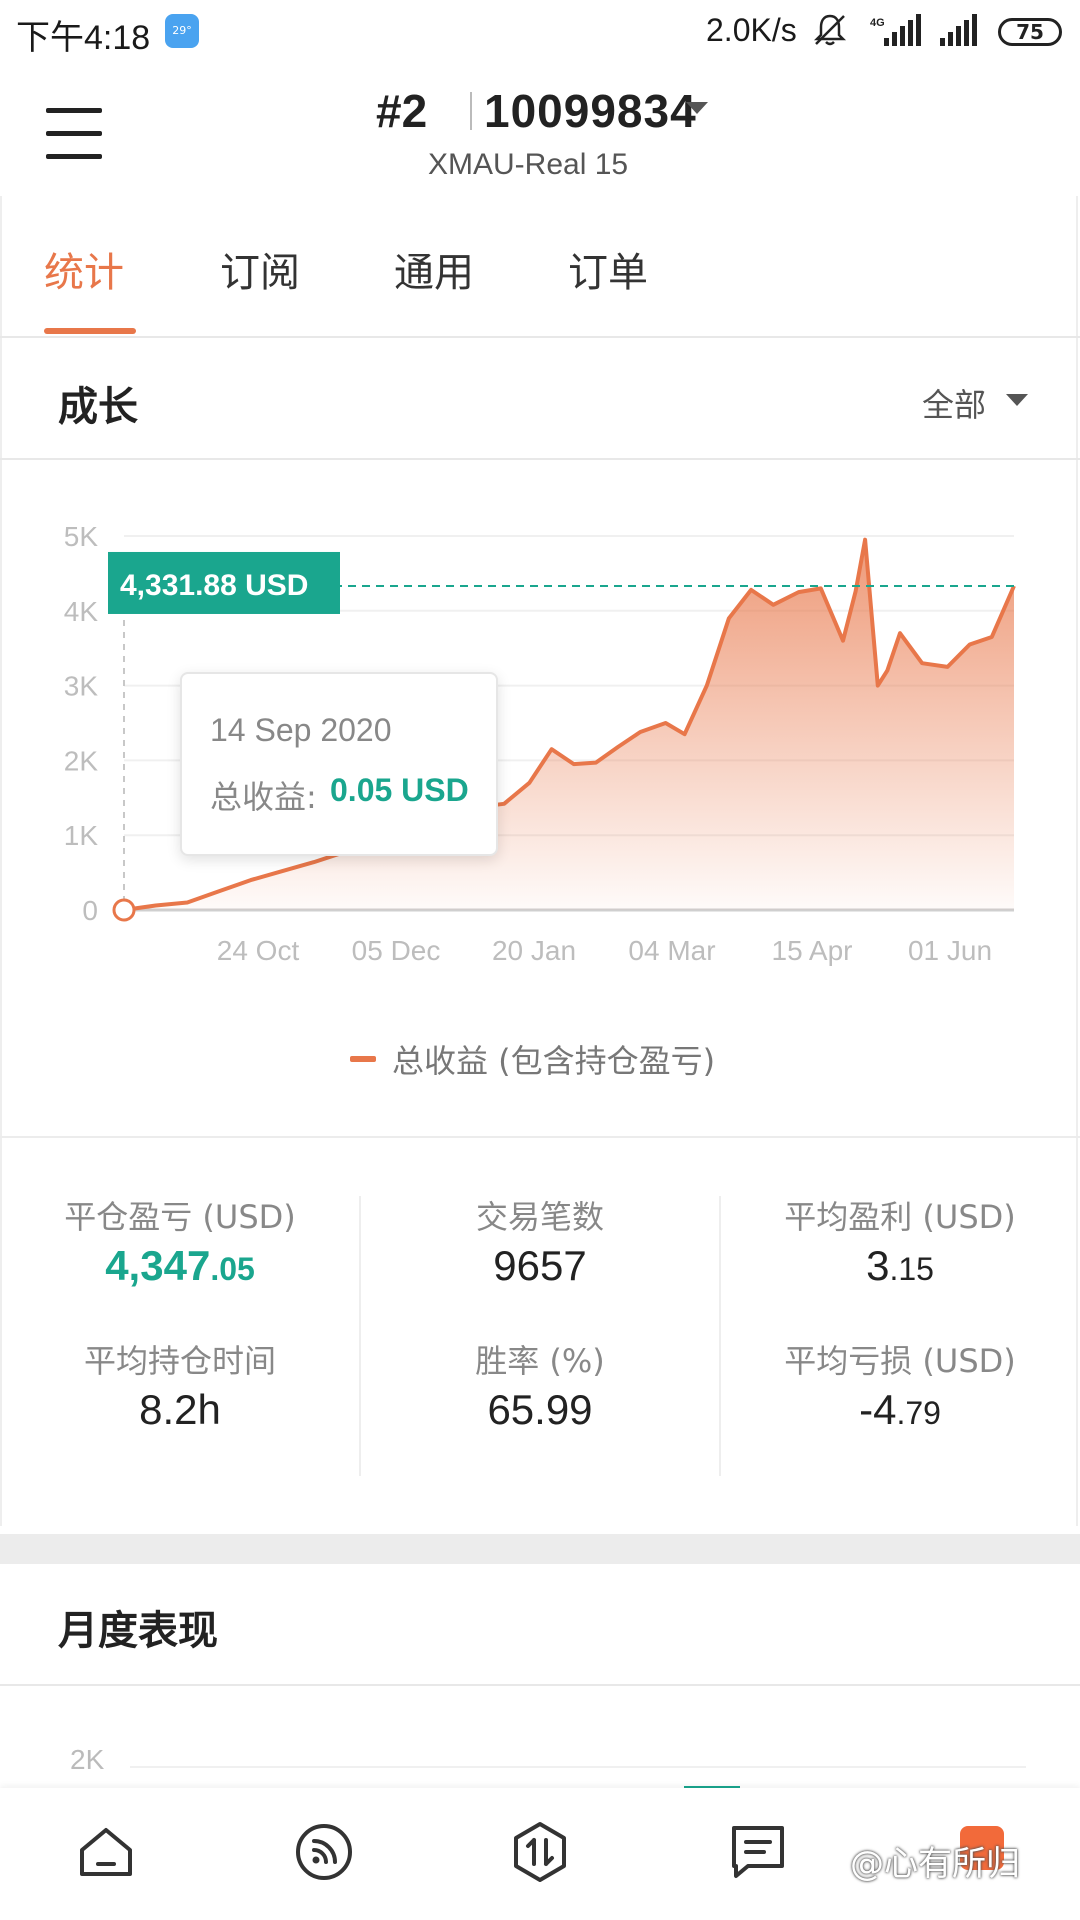  Describe the element at coordinates (399, 790) in the screenshot. I see `tooltip-value: 0.05 USD` at that location.